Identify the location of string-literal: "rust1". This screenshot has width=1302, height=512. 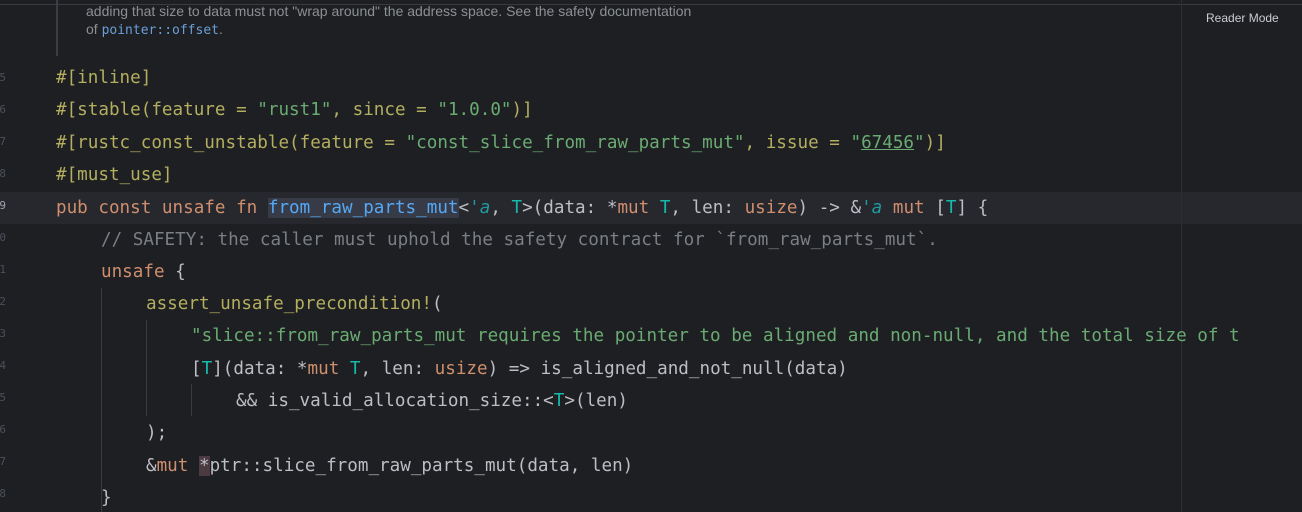
(294, 110).